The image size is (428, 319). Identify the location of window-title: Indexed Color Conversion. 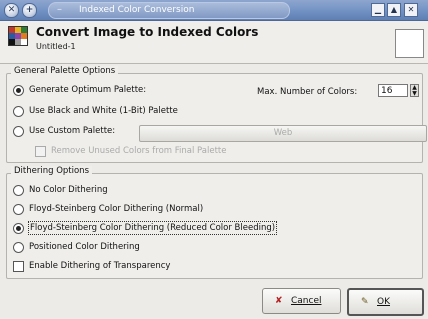
(137, 10).